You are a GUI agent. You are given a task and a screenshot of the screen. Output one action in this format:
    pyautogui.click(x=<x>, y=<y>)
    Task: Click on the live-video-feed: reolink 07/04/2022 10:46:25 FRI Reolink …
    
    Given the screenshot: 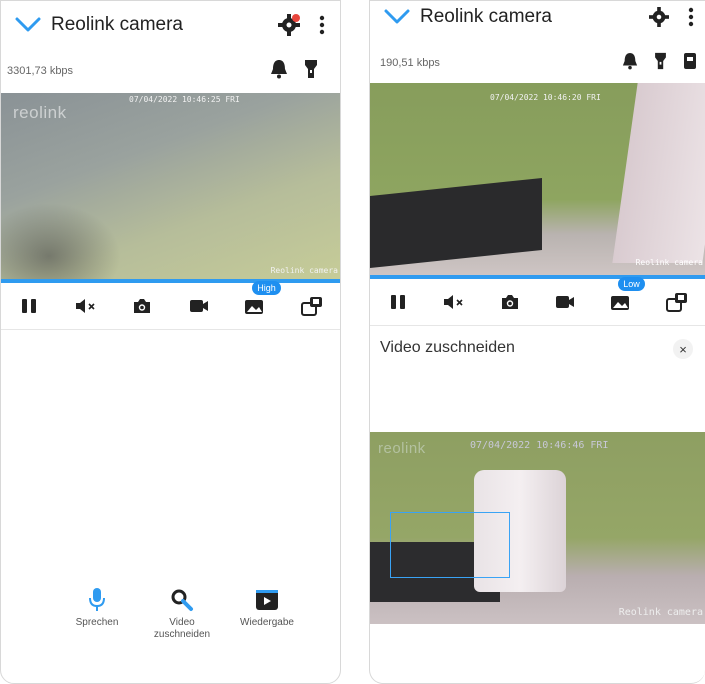 What is the action you would take?
    pyautogui.click(x=170, y=186)
    